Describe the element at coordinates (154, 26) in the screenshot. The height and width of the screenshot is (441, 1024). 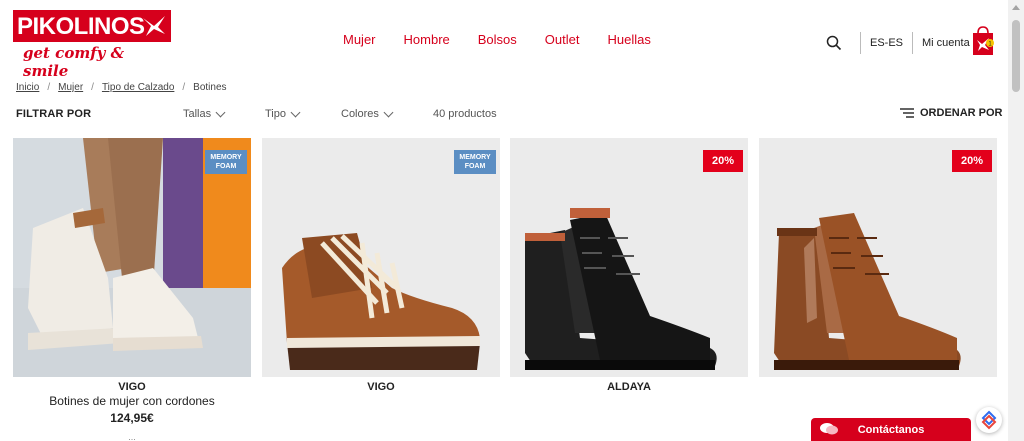
I see `bird-icon` at that location.